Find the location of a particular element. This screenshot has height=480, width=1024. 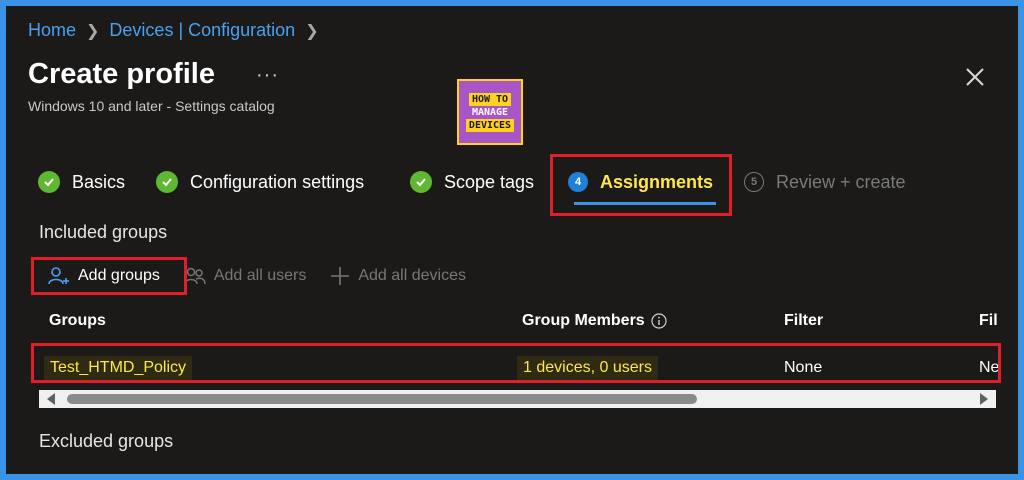

column-label: Groups is located at coordinates (77, 320).